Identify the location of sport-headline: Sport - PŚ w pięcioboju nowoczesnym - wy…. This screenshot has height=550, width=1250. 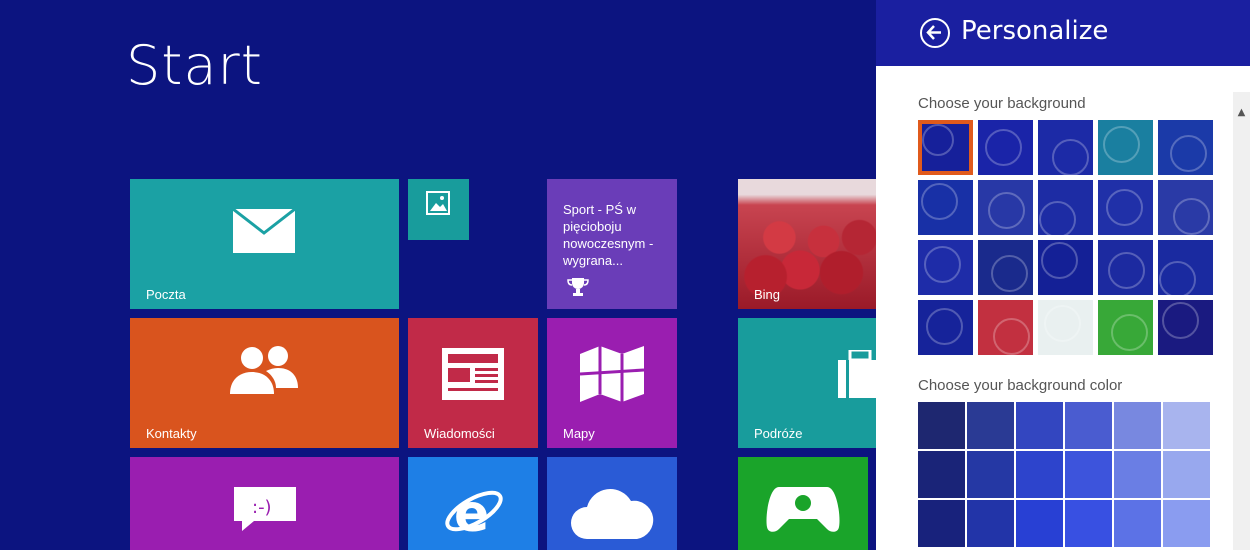
(608, 235).